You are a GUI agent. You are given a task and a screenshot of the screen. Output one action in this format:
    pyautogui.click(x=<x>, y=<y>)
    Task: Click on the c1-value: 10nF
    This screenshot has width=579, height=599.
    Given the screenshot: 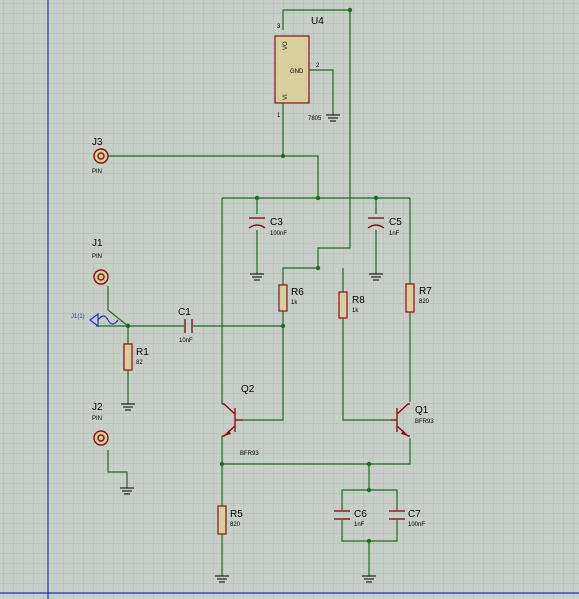 What is the action you would take?
    pyautogui.click(x=186, y=341)
    